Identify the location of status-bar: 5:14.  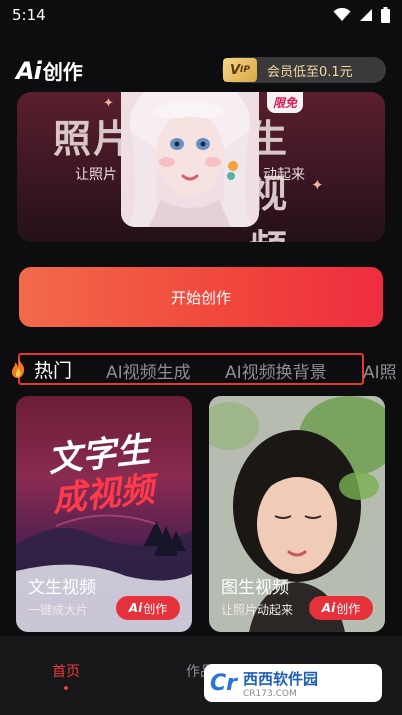
(201, 15).